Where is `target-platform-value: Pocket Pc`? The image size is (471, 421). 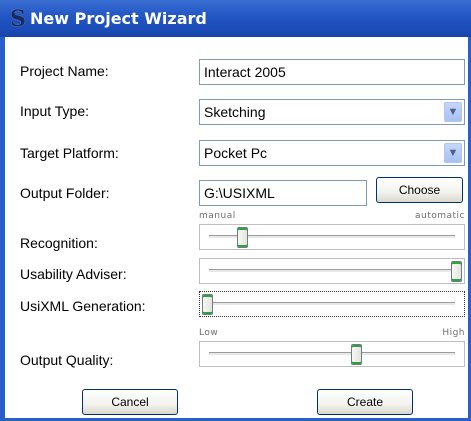 target-platform-value: Pocket Pc is located at coordinates (236, 153).